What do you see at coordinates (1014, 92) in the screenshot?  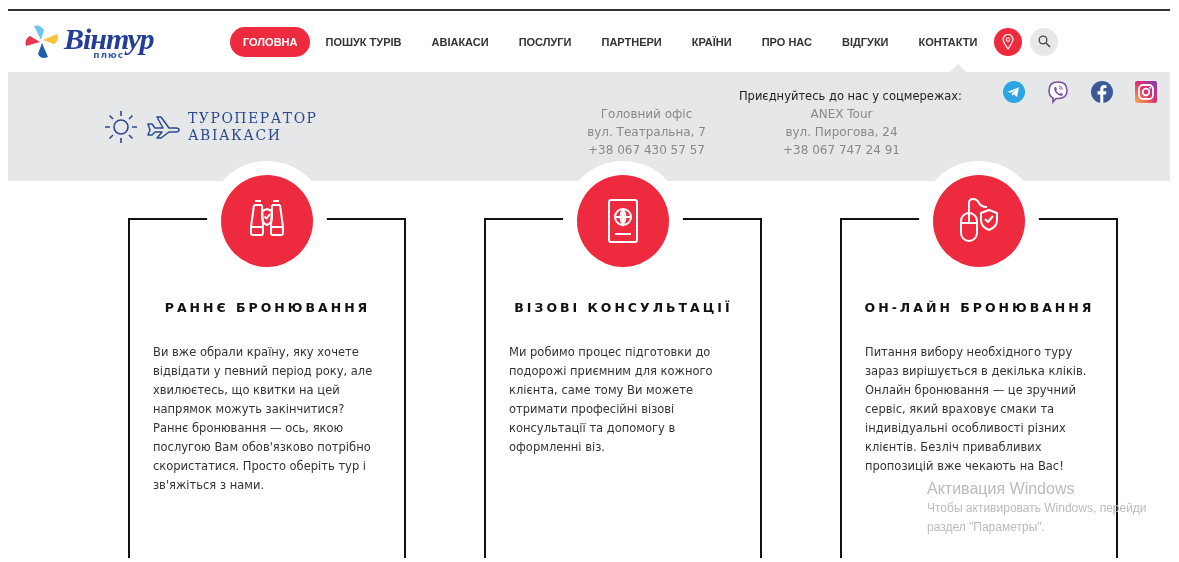 I see `paper-plane-icon` at bounding box center [1014, 92].